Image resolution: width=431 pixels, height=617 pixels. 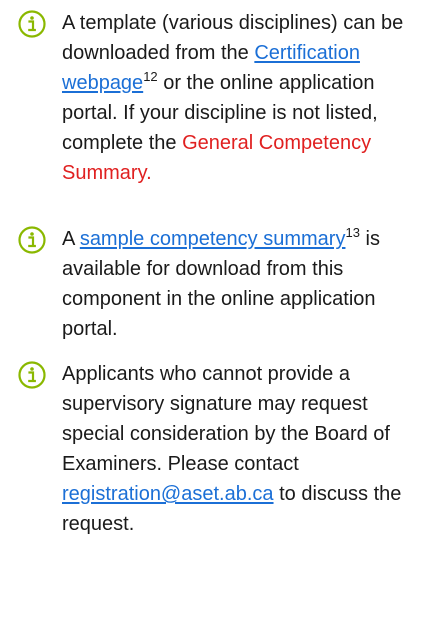 What do you see at coordinates (352, 232) in the screenshot?
I see `footnote-marker: 13` at bounding box center [352, 232].